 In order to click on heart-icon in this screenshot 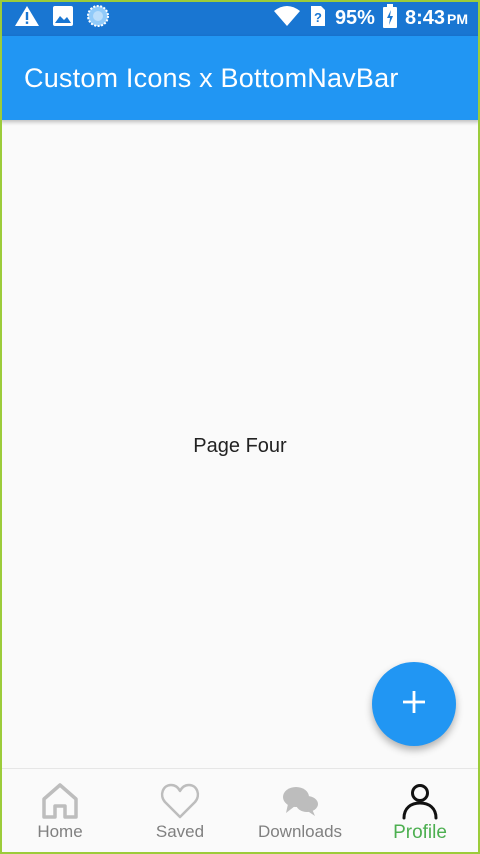, I will do `click(180, 801)`.